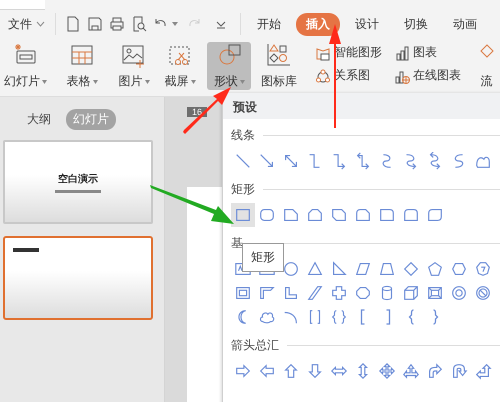  I want to click on section-title: 基, so click(237, 243).